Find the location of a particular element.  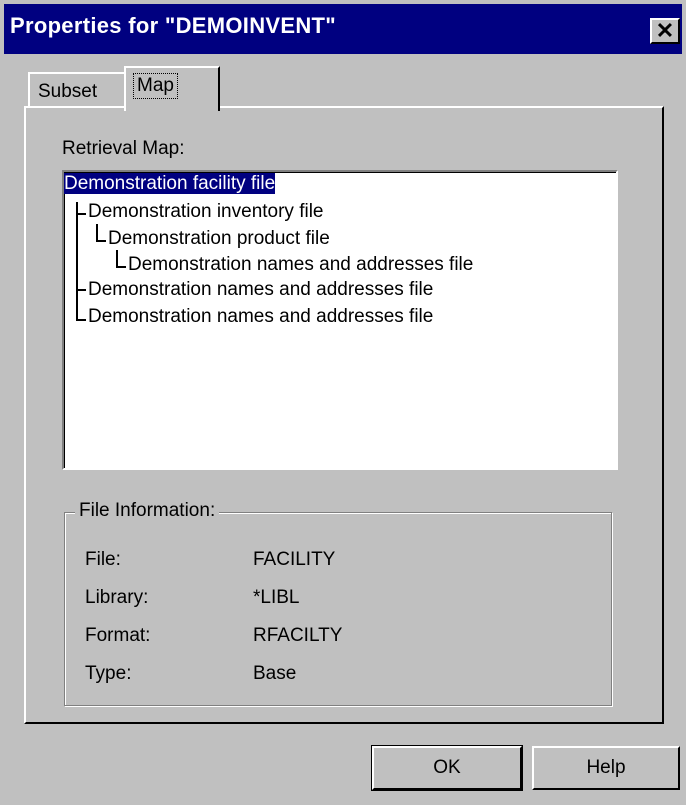

tree-node-facility: Demonstration facility file is located at coordinates (170, 184).